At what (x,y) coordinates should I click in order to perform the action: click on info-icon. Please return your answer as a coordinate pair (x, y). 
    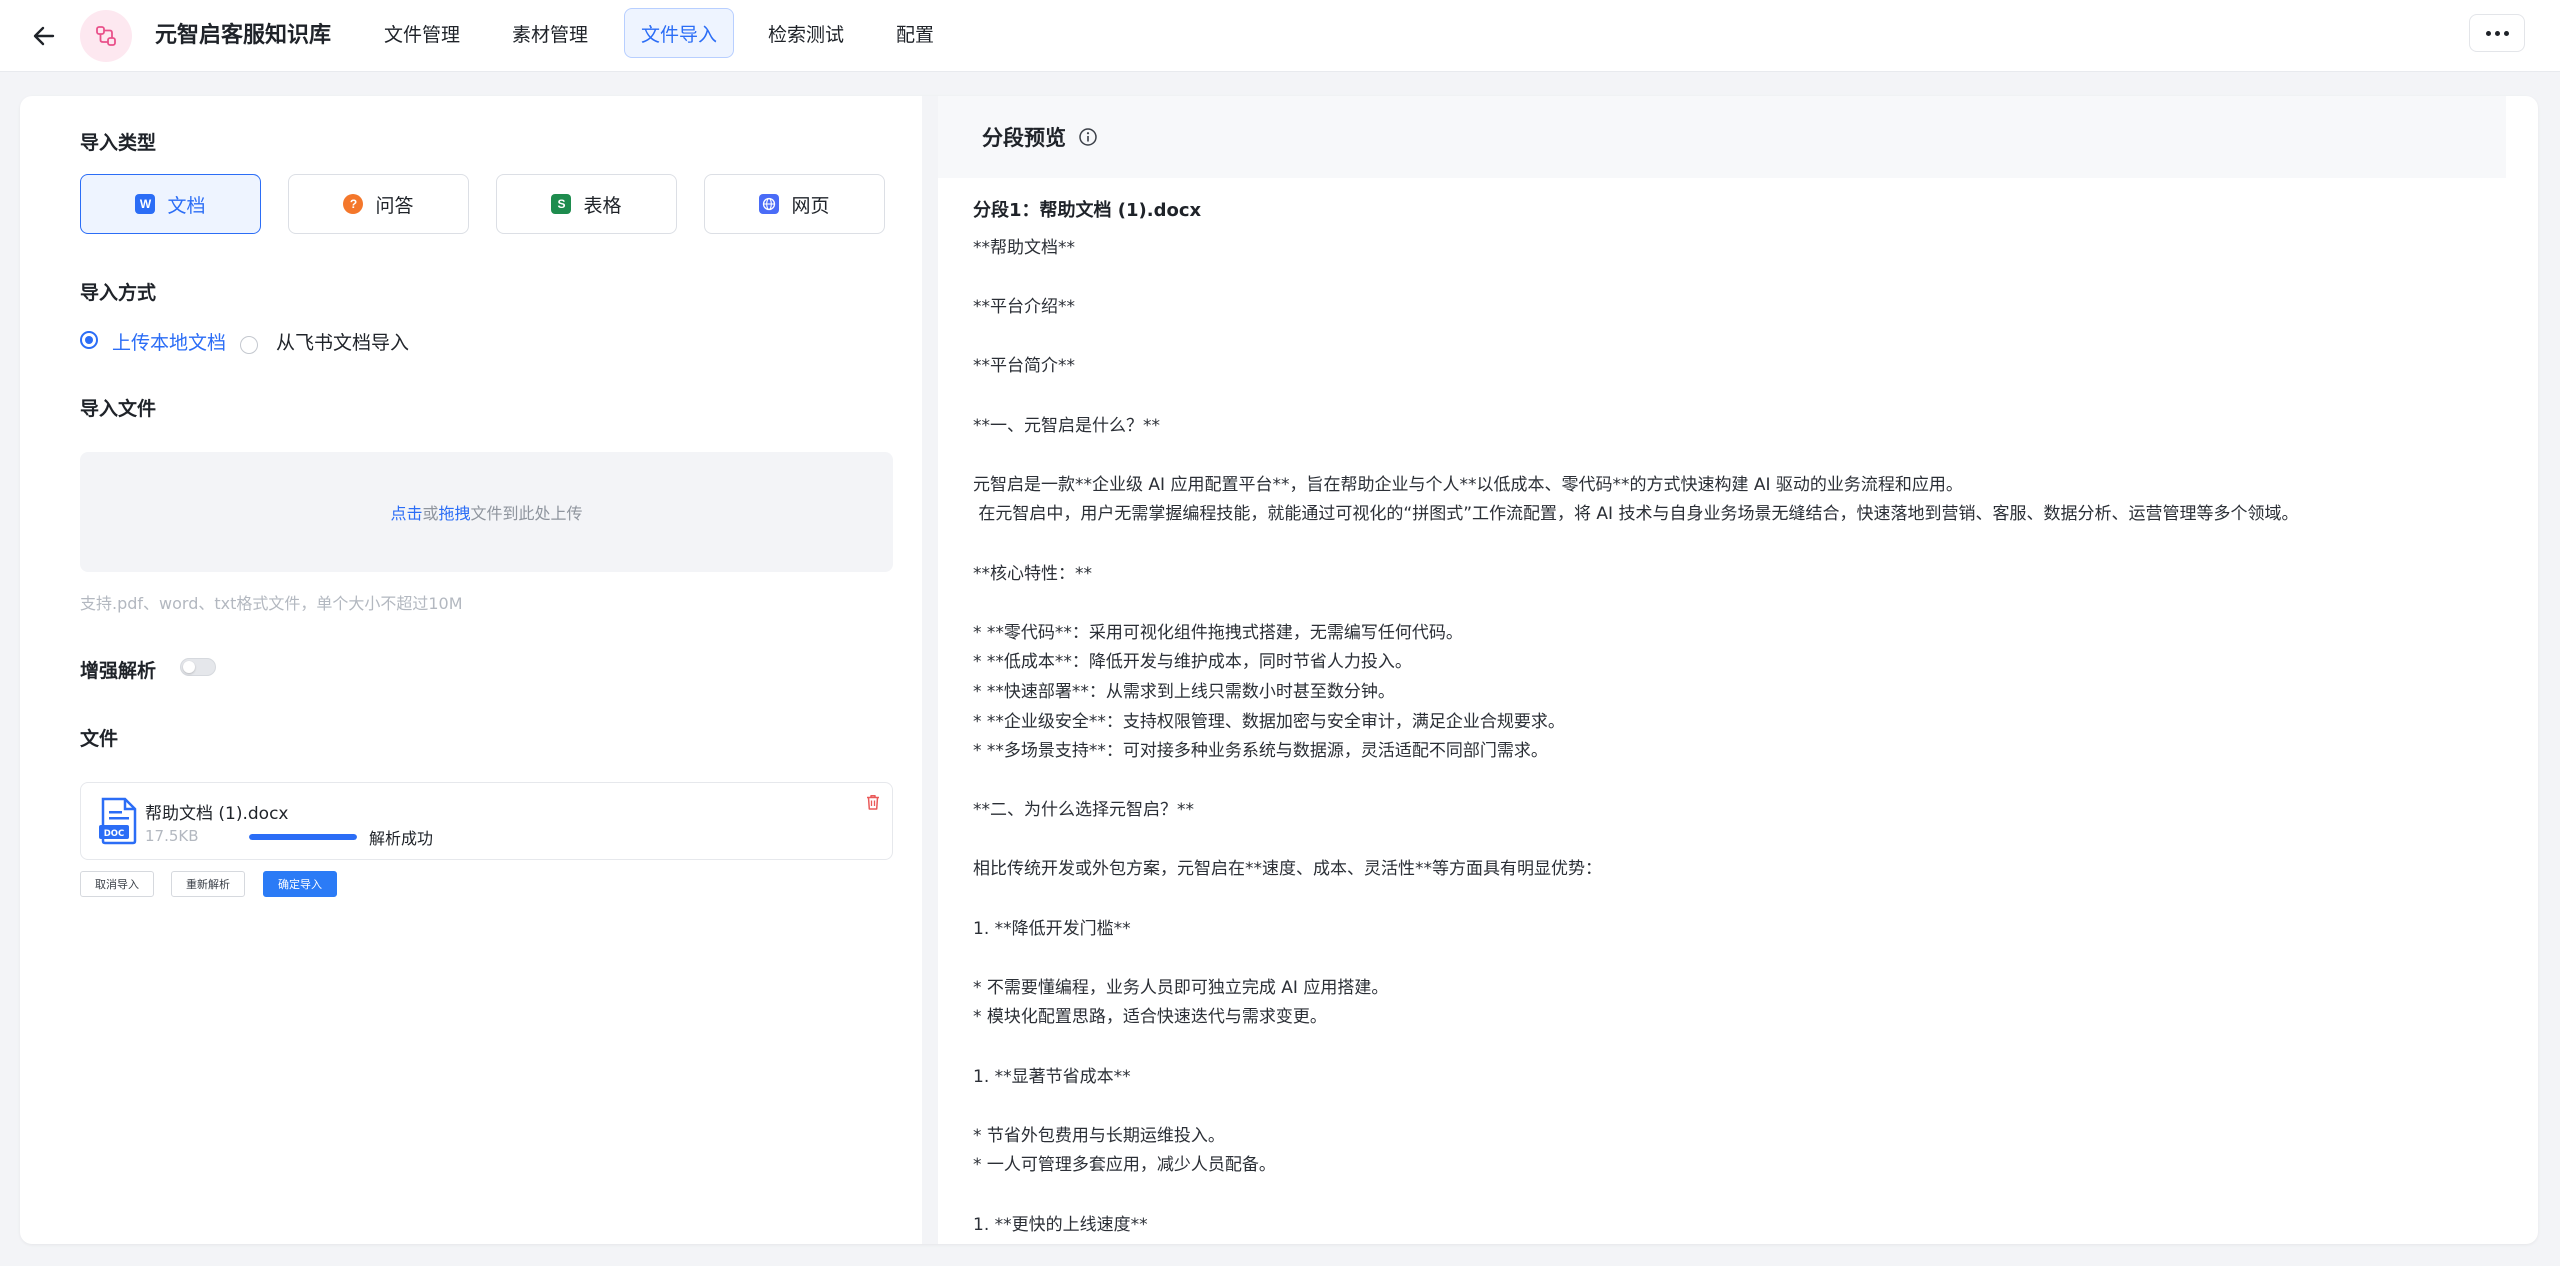
    Looking at the image, I should click on (1088, 137).